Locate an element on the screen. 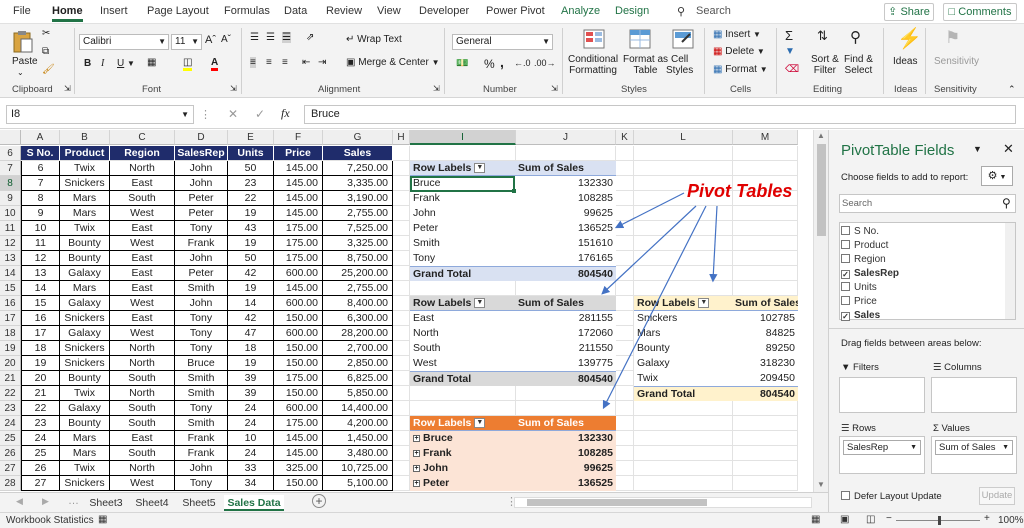 The image size is (1024, 528). underline-button: U is located at coordinates (120, 63).